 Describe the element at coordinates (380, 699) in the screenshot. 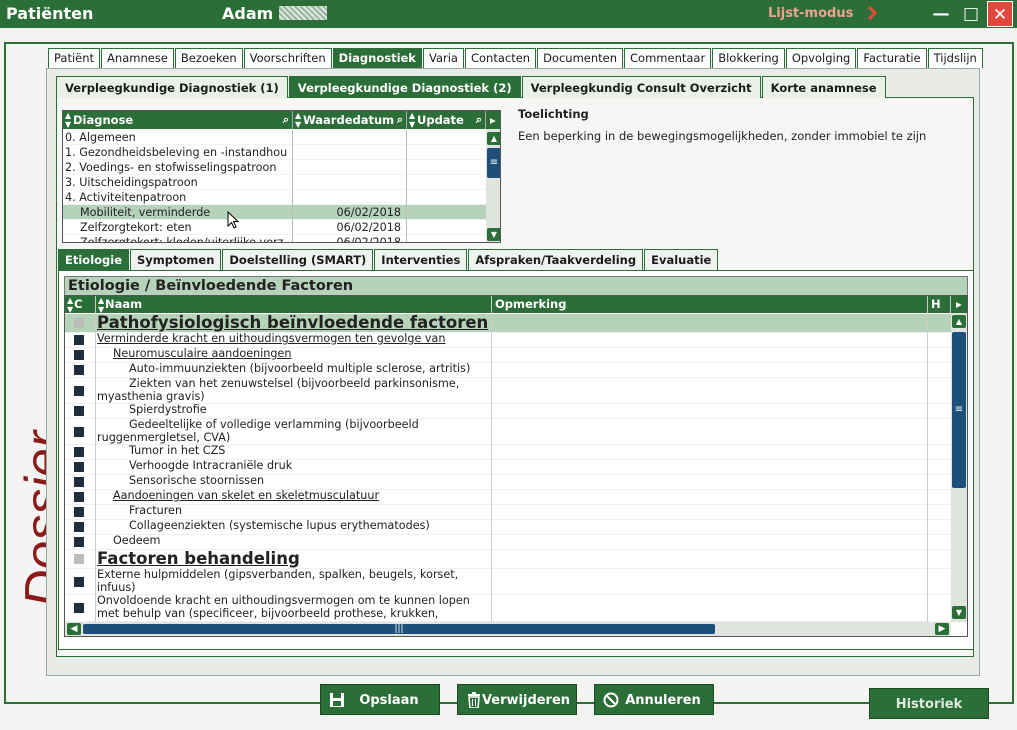

I see `save-button: Opslaan` at that location.